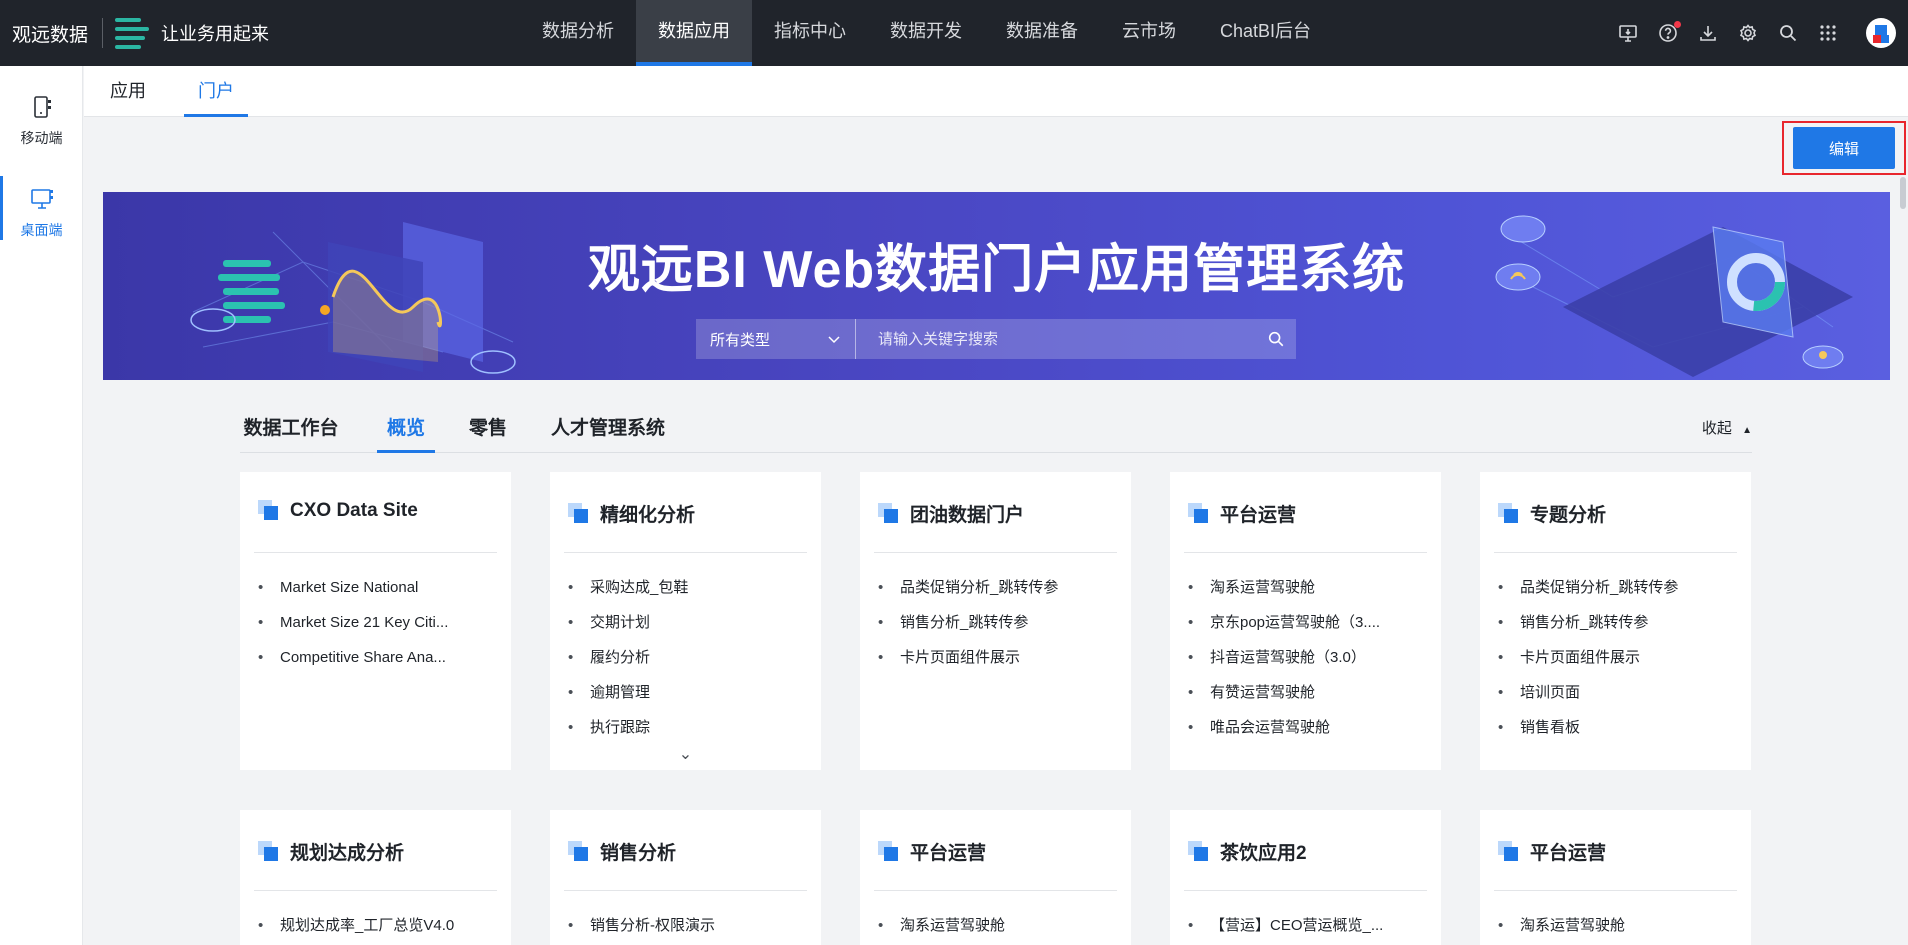  What do you see at coordinates (639, 587) in the screenshot?
I see `card-list-item-label: 采购达成_包鞋` at bounding box center [639, 587].